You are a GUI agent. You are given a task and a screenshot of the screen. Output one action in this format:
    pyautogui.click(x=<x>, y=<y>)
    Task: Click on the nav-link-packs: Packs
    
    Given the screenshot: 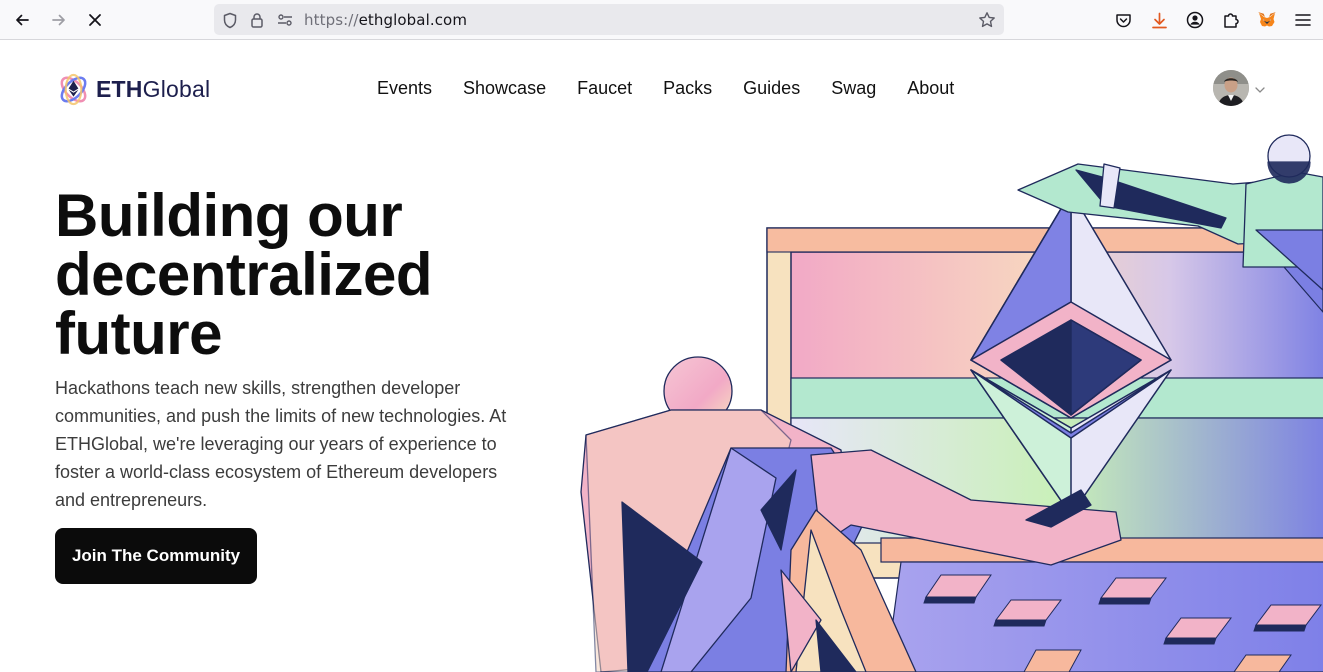 What is the action you would take?
    pyautogui.click(x=687, y=88)
    